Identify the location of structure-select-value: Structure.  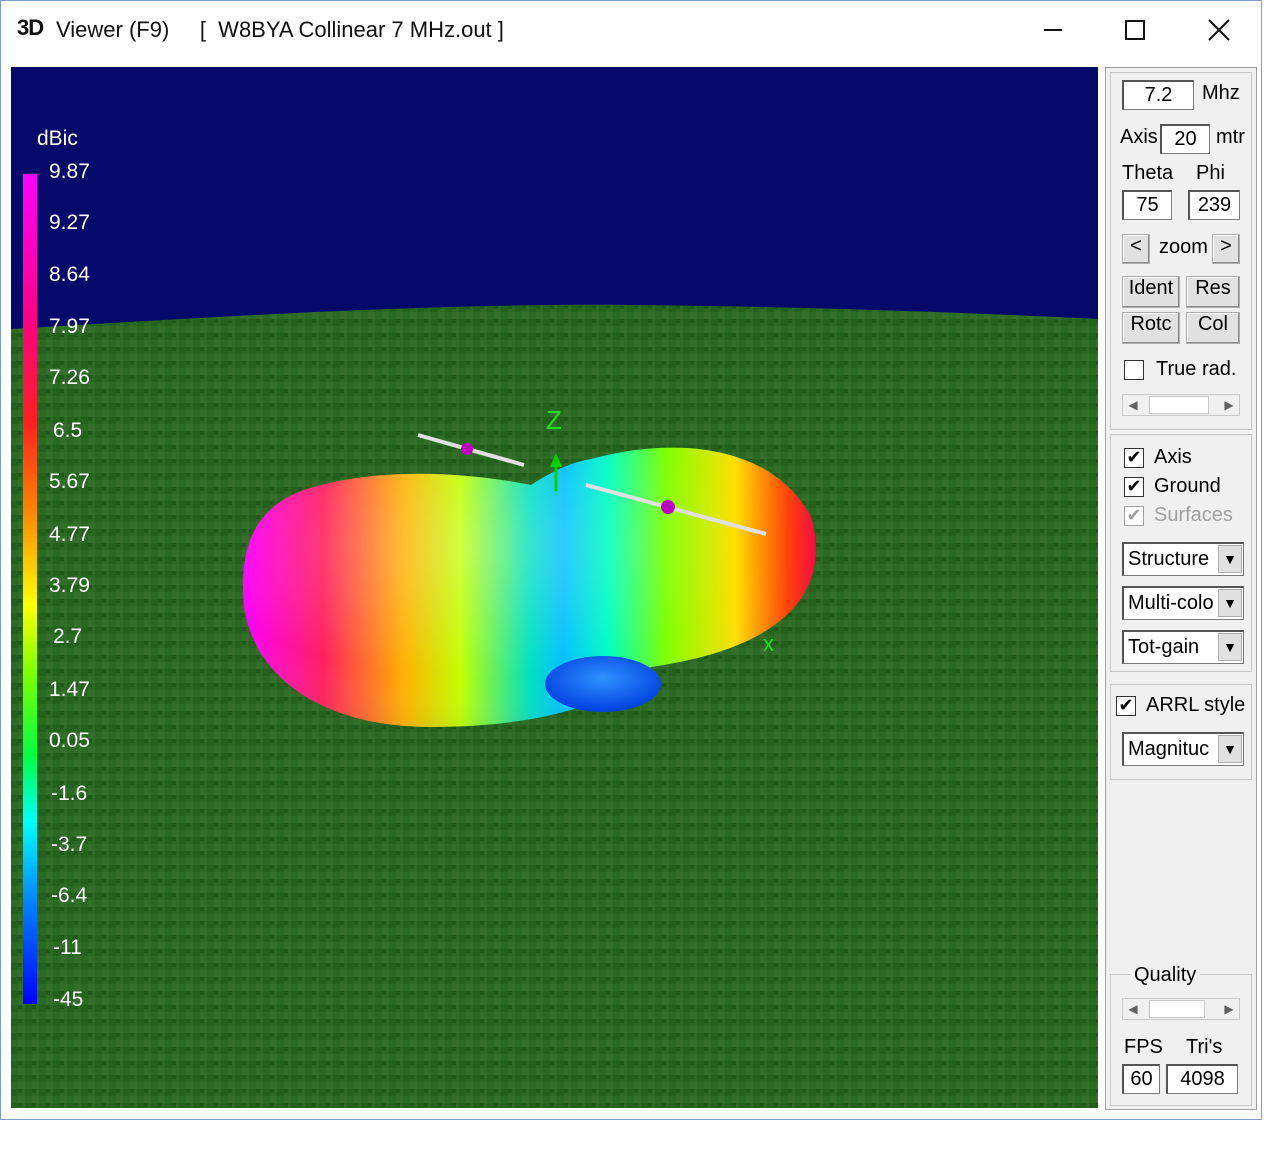
(1169, 559).